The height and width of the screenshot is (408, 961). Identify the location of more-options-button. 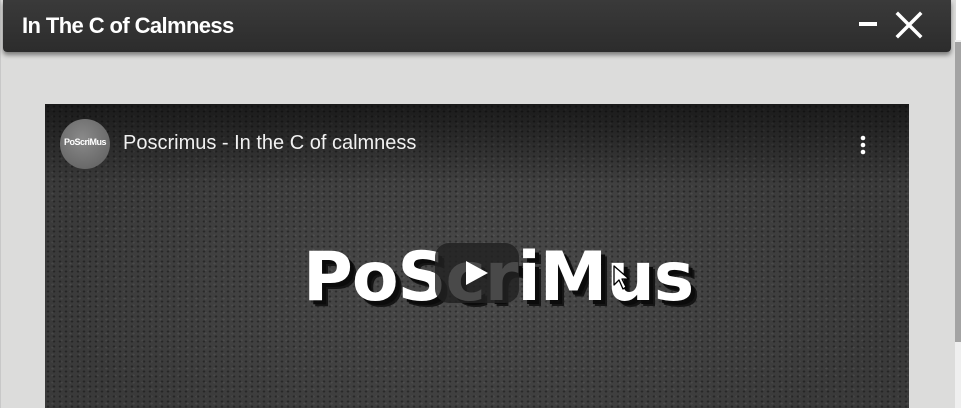
(863, 146).